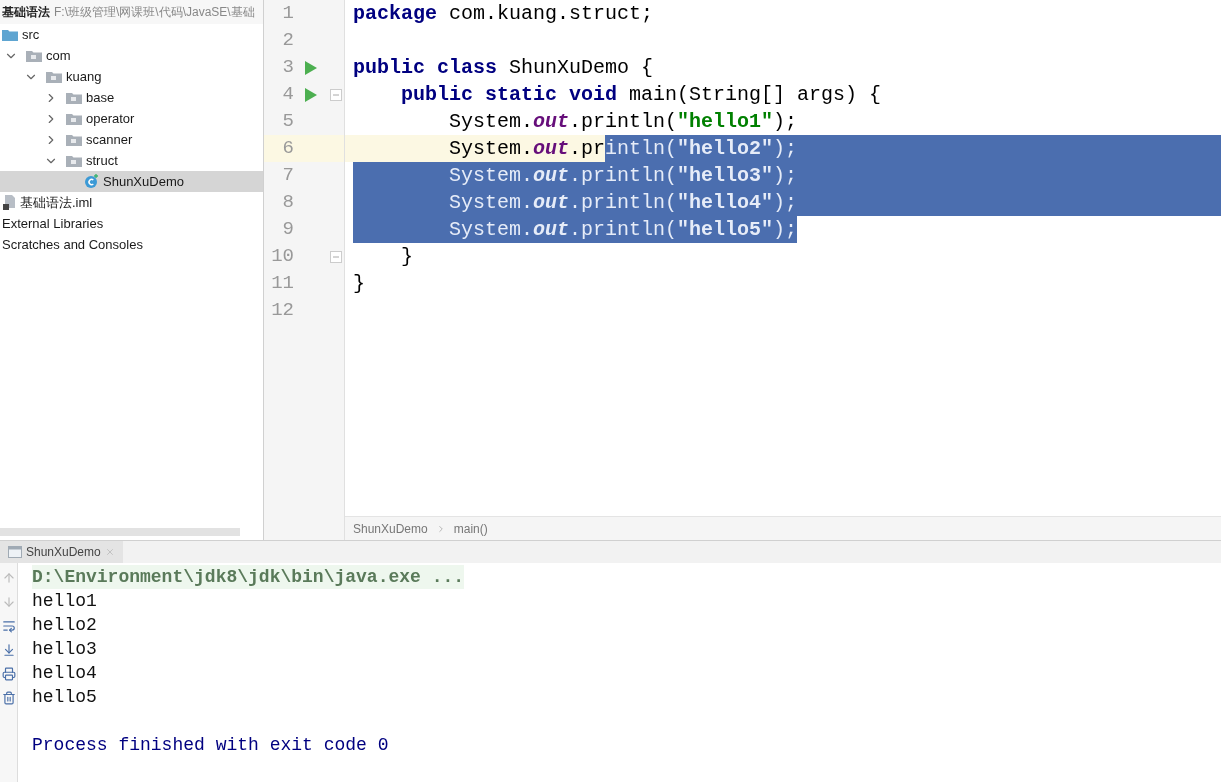 This screenshot has width=1221, height=782. Describe the element at coordinates (581, 68) in the screenshot. I see `code-text: ShunXuDemo {` at that location.